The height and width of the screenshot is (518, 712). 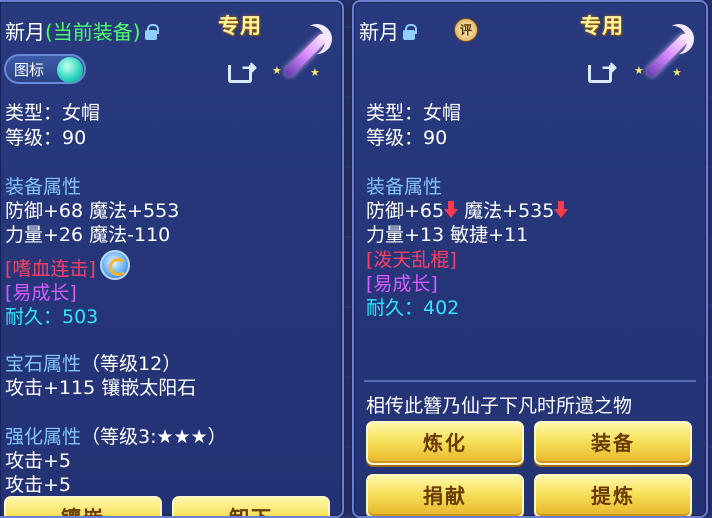 What do you see at coordinates (447, 235) in the screenshot?
I see `attr-line-2: 力量+13 敏捷+11` at bounding box center [447, 235].